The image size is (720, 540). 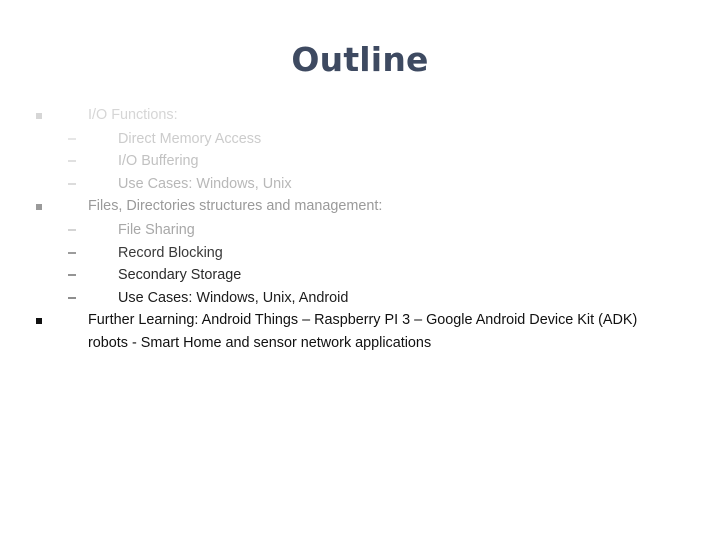 I want to click on sub-bullet-item: – File Sharing, so click(x=360, y=230).